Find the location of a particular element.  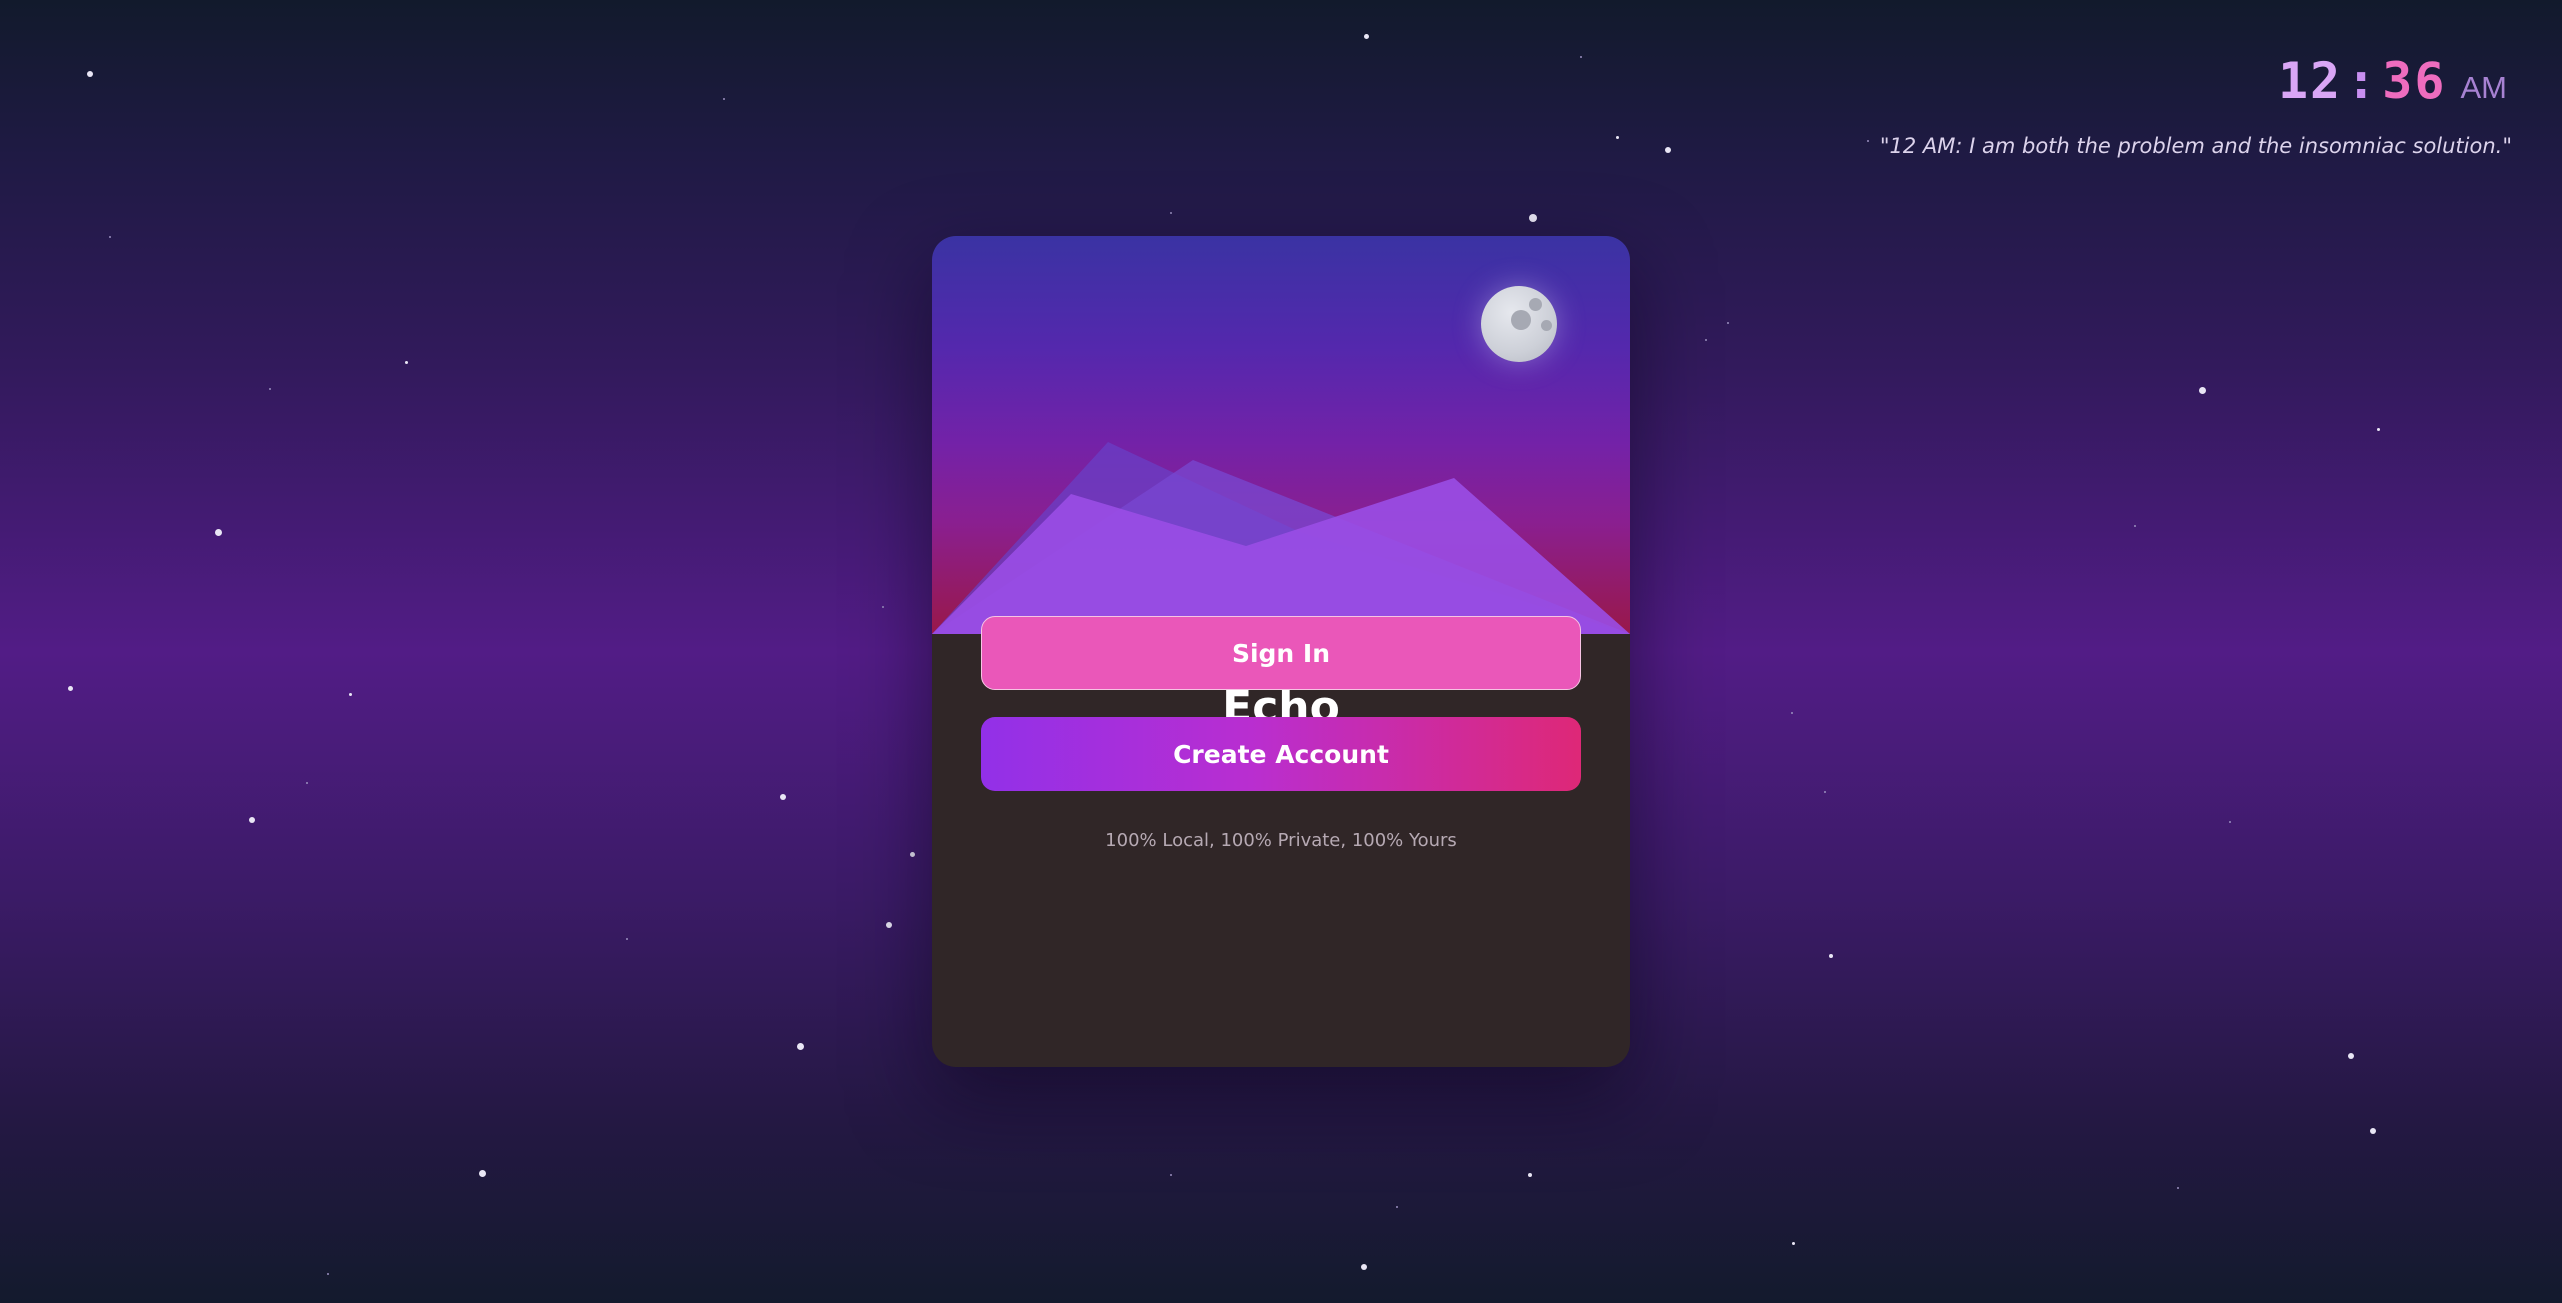

create-account-button: Create Account is located at coordinates (1281, 754).